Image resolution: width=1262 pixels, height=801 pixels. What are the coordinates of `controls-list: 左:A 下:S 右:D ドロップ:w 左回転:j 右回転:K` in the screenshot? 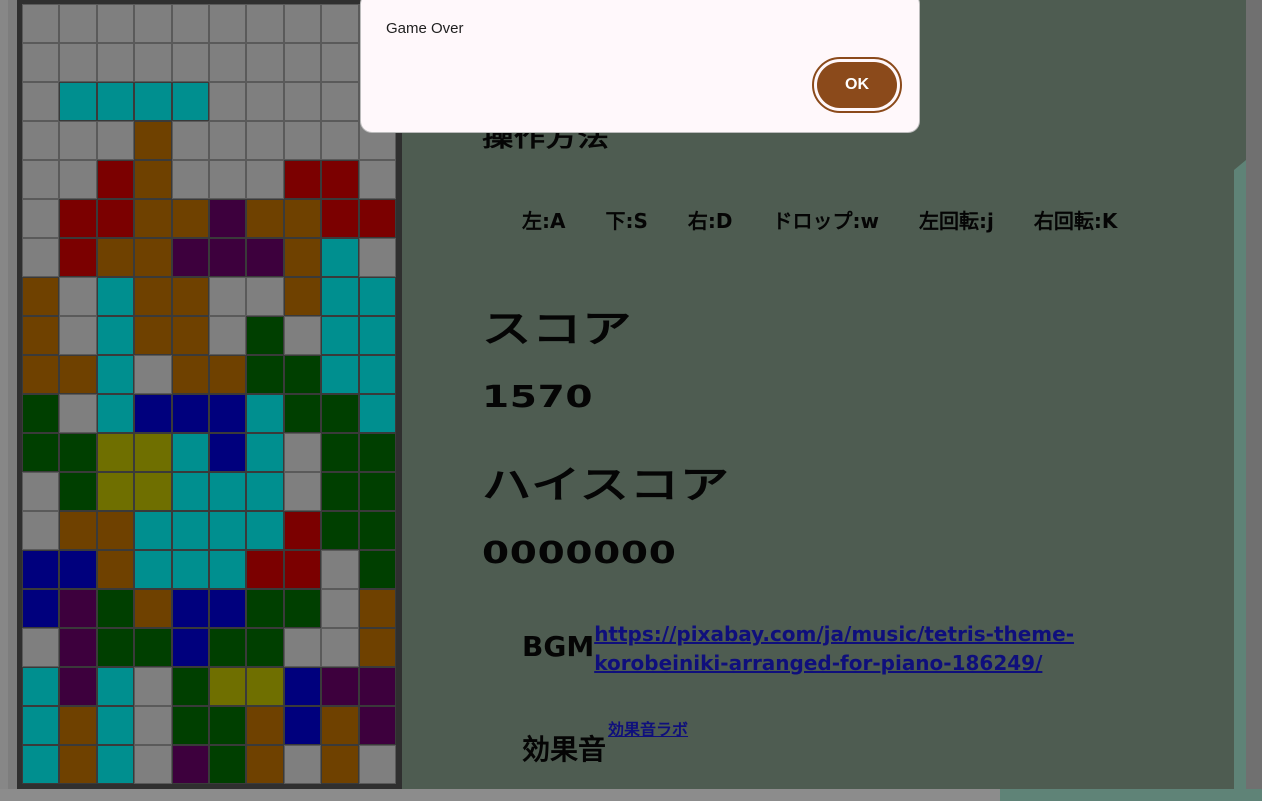 It's located at (819, 219).